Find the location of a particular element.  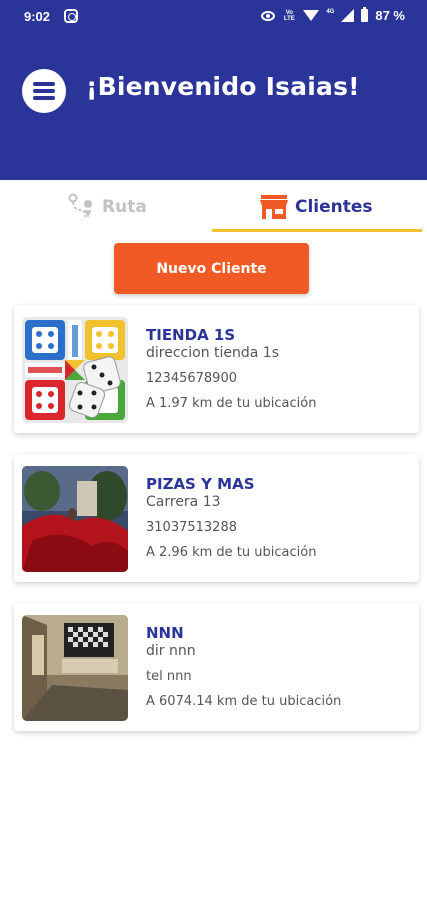

active-tab-indicator is located at coordinates (317, 230).